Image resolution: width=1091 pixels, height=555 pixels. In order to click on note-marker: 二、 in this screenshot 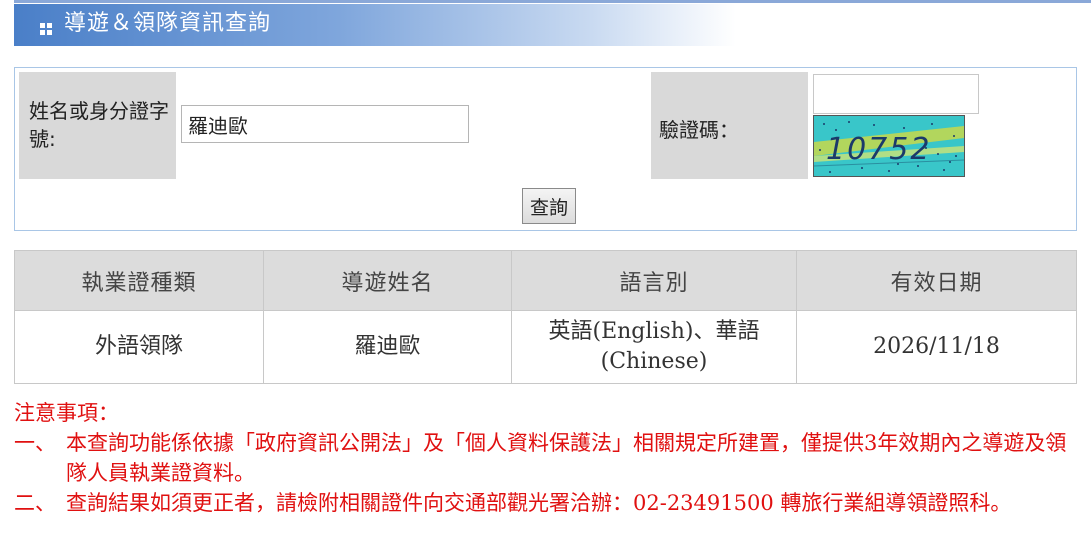, I will do `click(35, 503)`.